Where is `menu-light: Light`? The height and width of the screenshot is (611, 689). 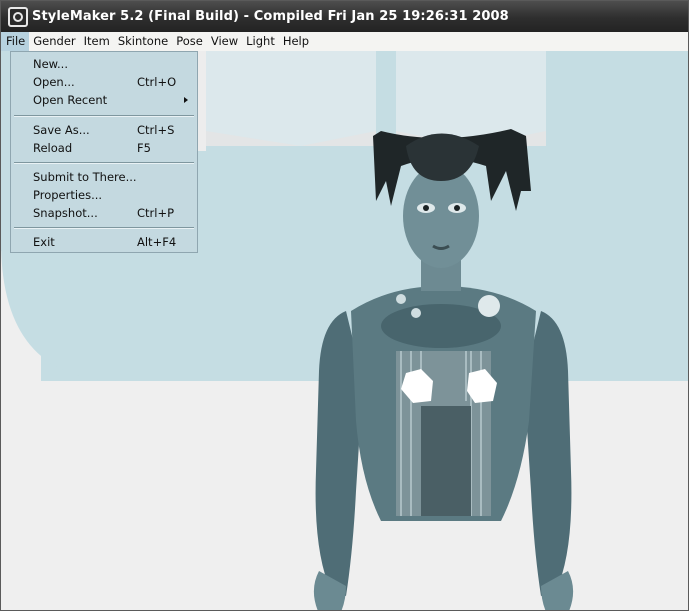 menu-light: Light is located at coordinates (260, 41).